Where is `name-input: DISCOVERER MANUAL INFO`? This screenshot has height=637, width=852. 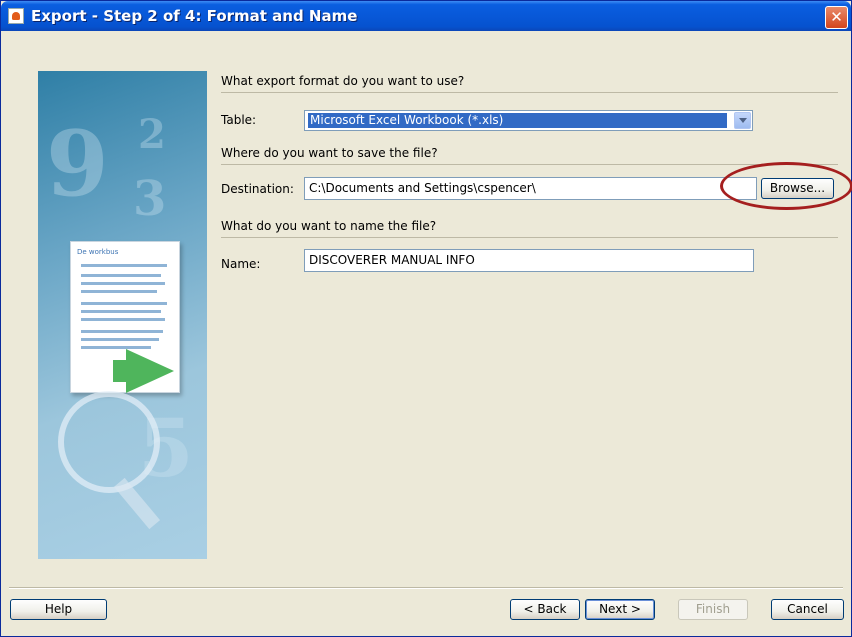 name-input: DISCOVERER MANUAL INFO is located at coordinates (529, 260).